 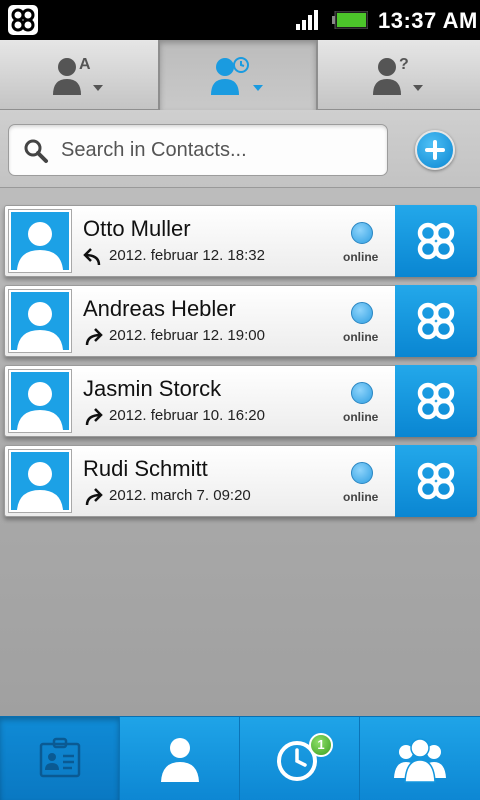 I want to click on svg-text: A, so click(x=85, y=64).